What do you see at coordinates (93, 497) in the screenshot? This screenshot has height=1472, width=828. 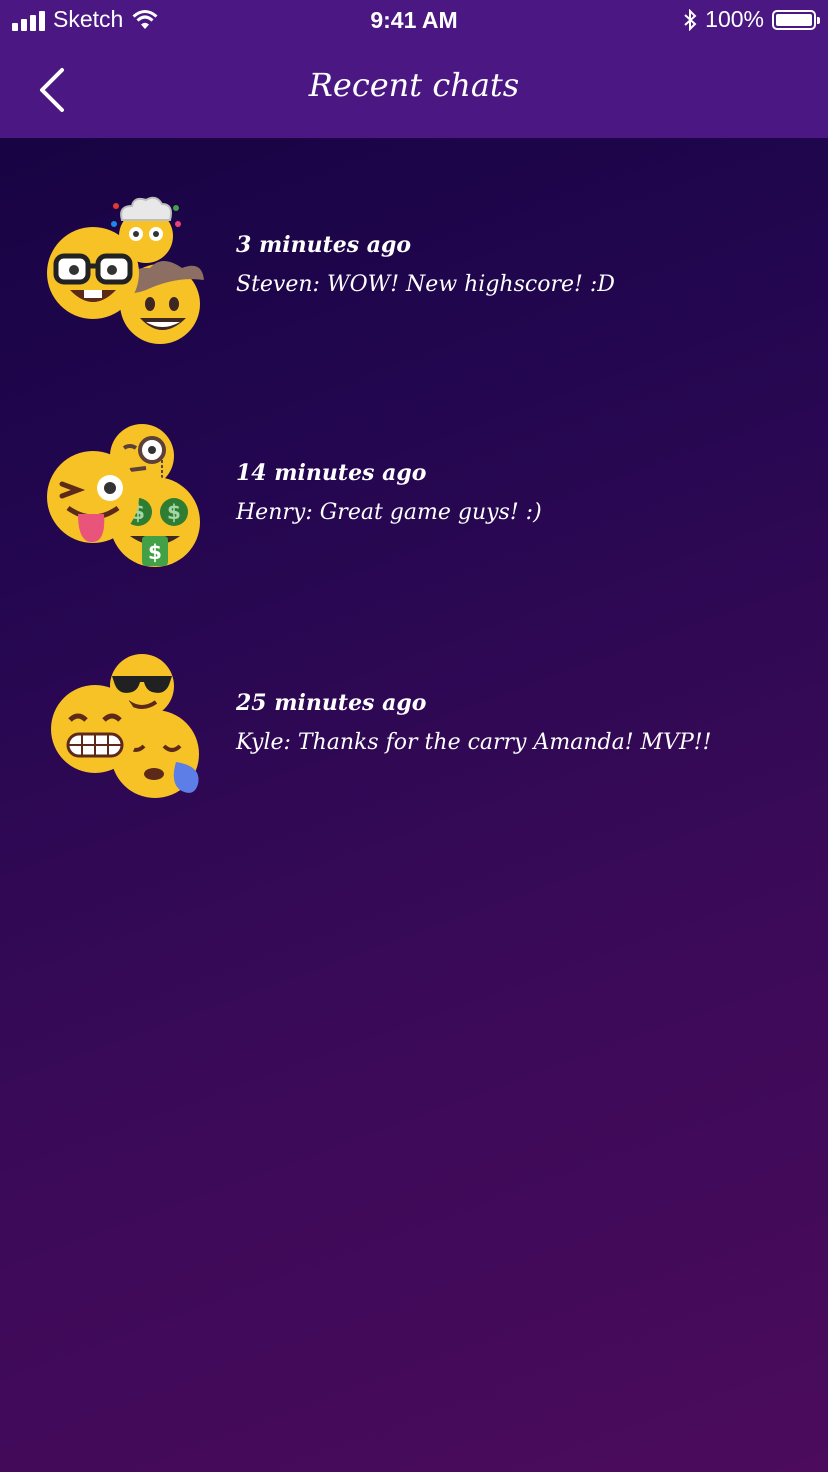 I see `winking-tongue-face-icon` at bounding box center [93, 497].